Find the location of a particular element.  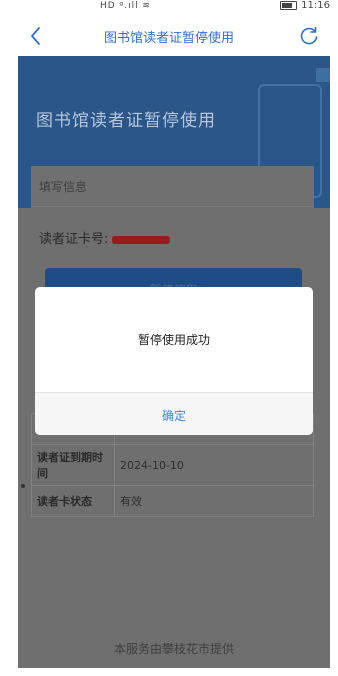

reader-card-row: 读者证卡号: is located at coordinates (105, 237).